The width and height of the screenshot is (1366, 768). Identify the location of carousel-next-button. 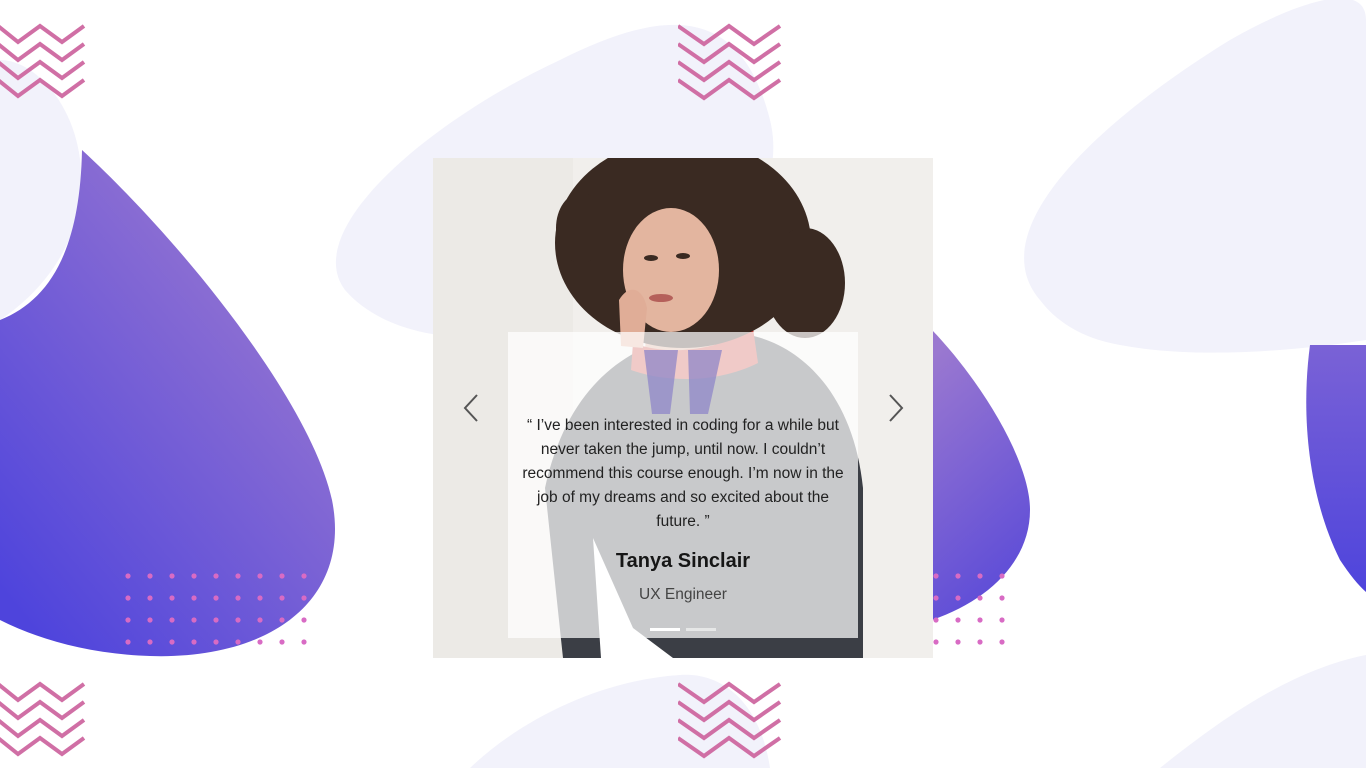
(896, 408).